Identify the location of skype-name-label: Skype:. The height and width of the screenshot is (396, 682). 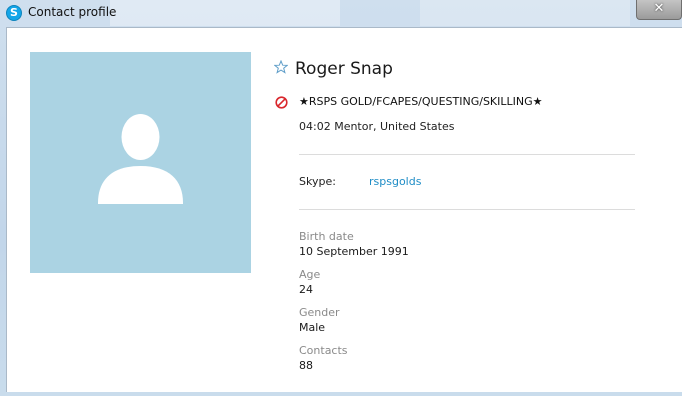
(317, 181).